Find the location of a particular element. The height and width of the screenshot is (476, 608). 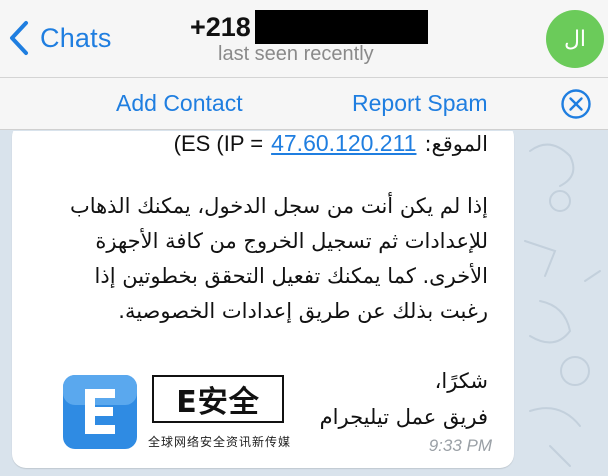

watermark-brand: E安全 is located at coordinates (218, 402).